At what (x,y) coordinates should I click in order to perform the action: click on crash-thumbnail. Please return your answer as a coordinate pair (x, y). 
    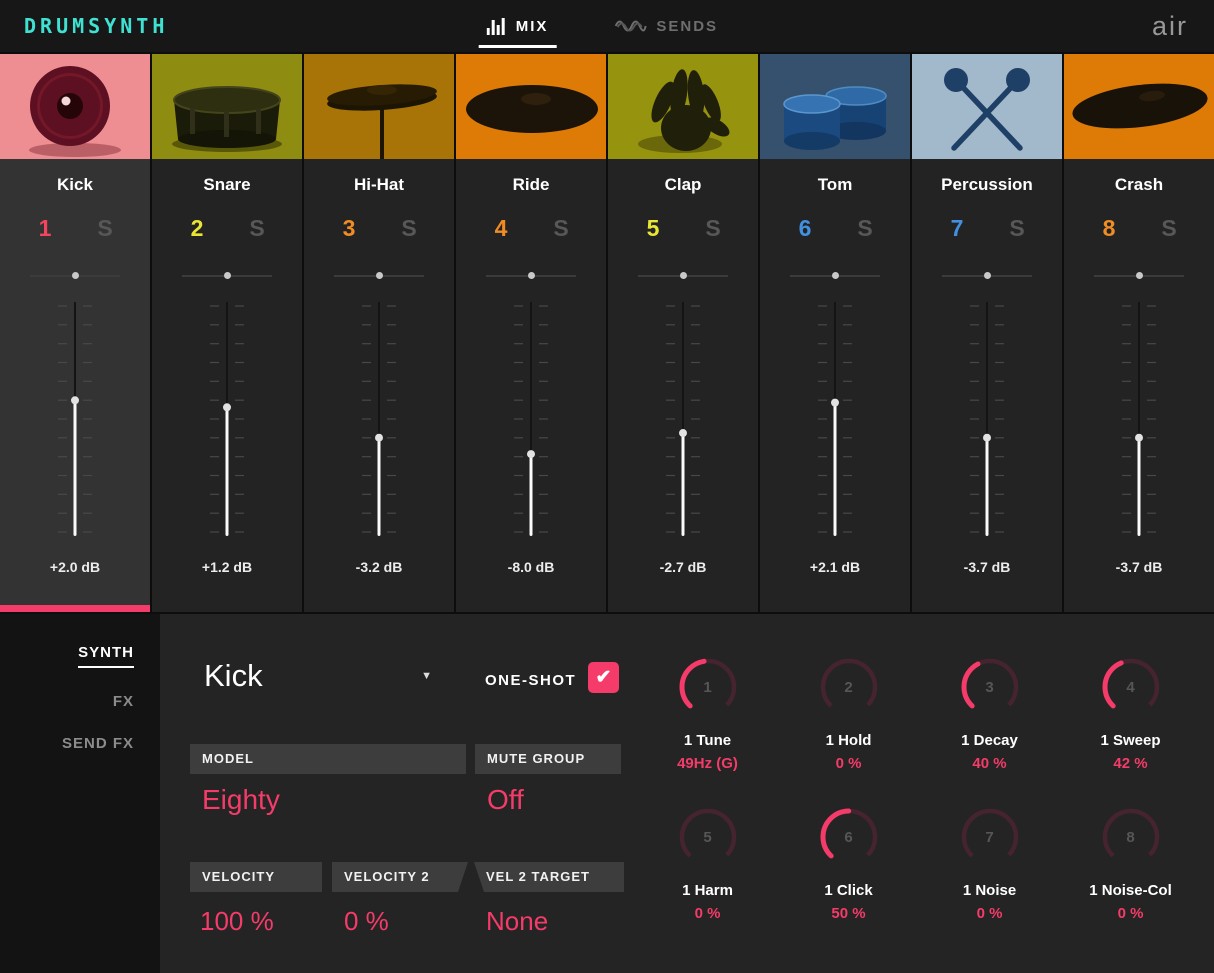
    Looking at the image, I should click on (1139, 106).